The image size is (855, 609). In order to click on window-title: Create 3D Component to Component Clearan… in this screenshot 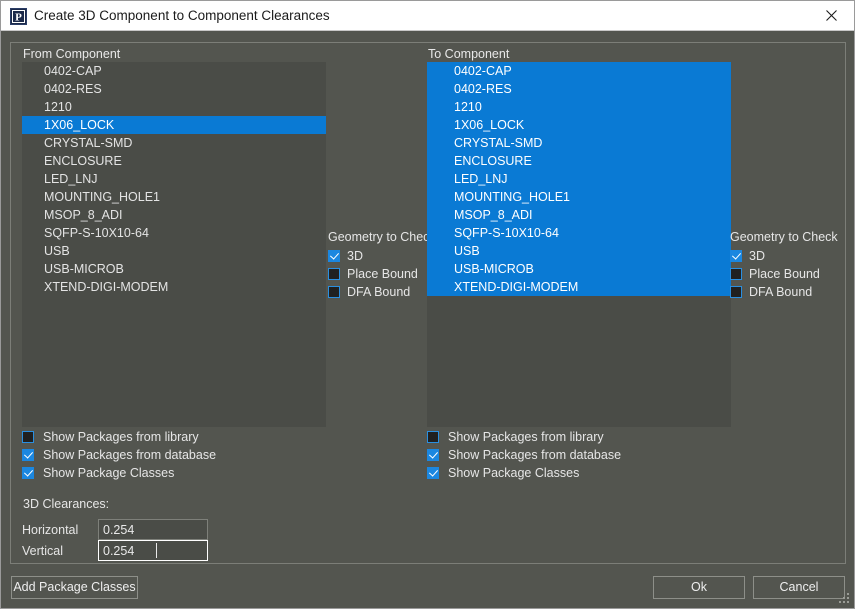, I will do `click(182, 15)`.